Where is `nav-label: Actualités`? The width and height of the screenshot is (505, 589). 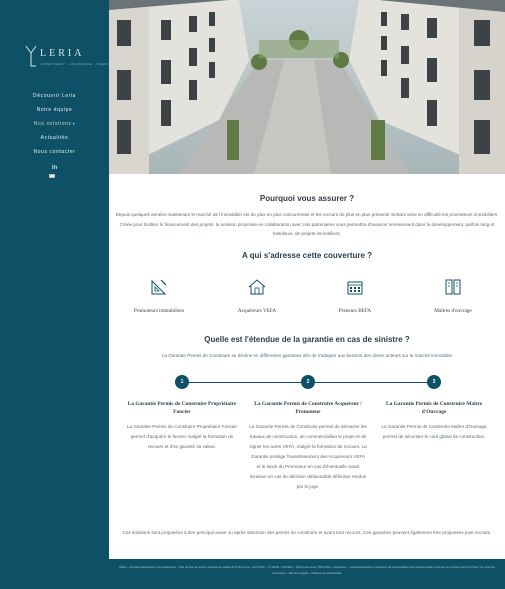
nav-label: Actualités is located at coordinates (54, 138).